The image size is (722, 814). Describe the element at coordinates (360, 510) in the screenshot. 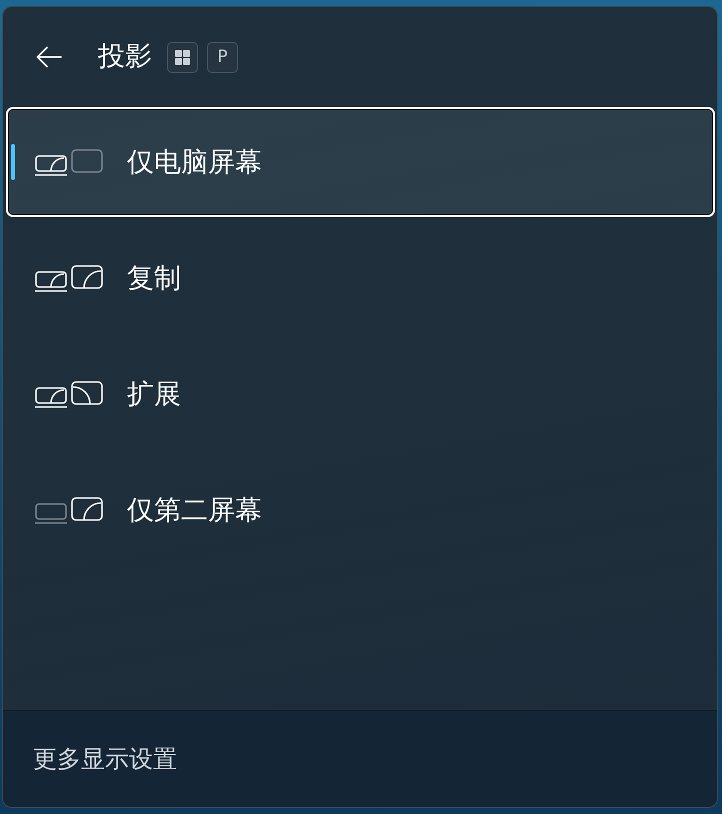

I see `projection-option: 仅第二屏幕` at that location.